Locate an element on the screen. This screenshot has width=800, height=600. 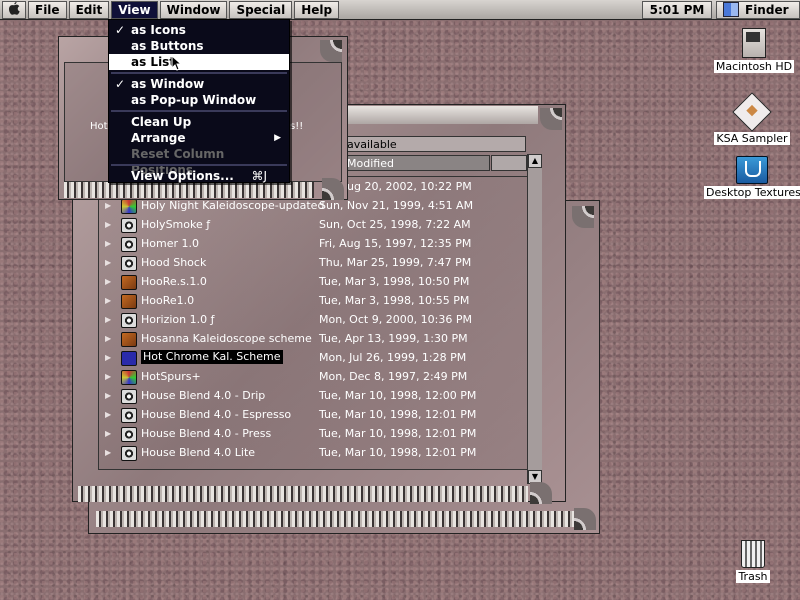
menu-item-as-buttons: as Buttons is located at coordinates (199, 46).